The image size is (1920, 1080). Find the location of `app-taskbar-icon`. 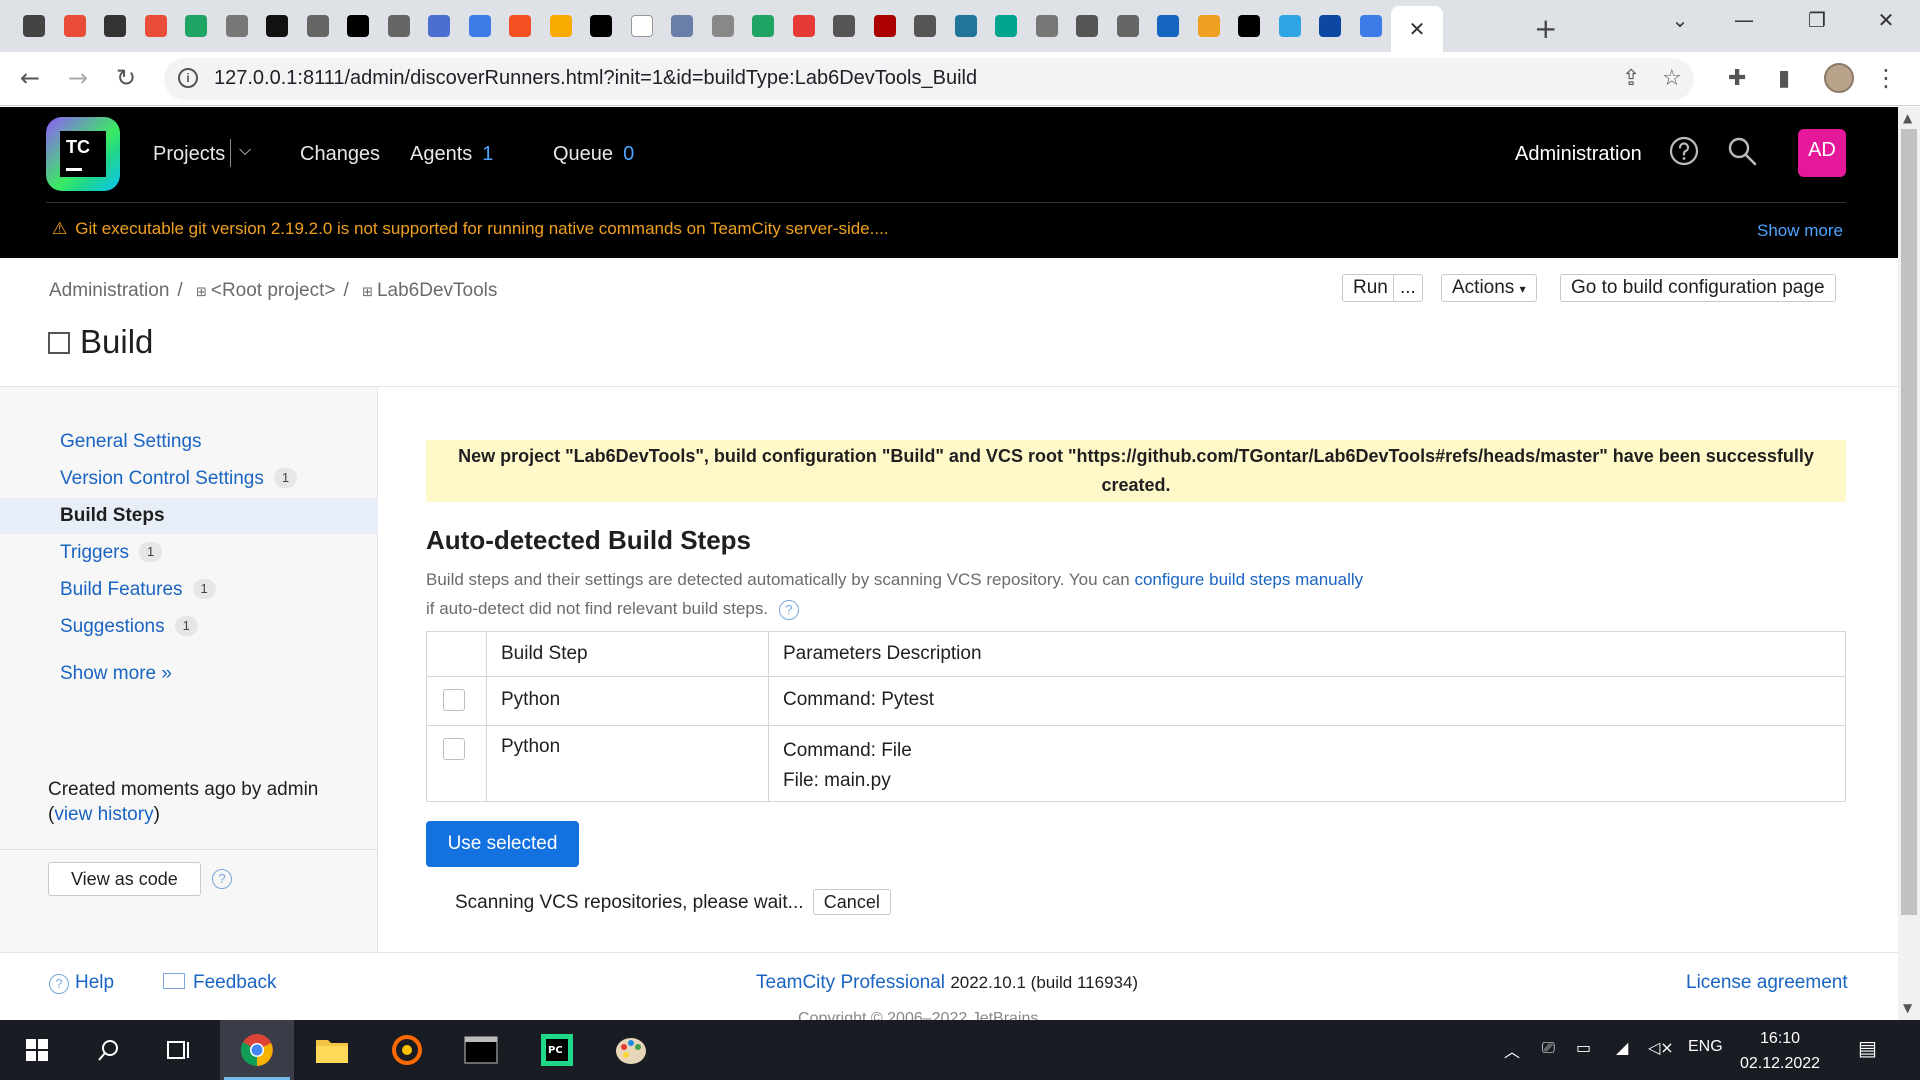

app-taskbar-icon is located at coordinates (407, 1050).